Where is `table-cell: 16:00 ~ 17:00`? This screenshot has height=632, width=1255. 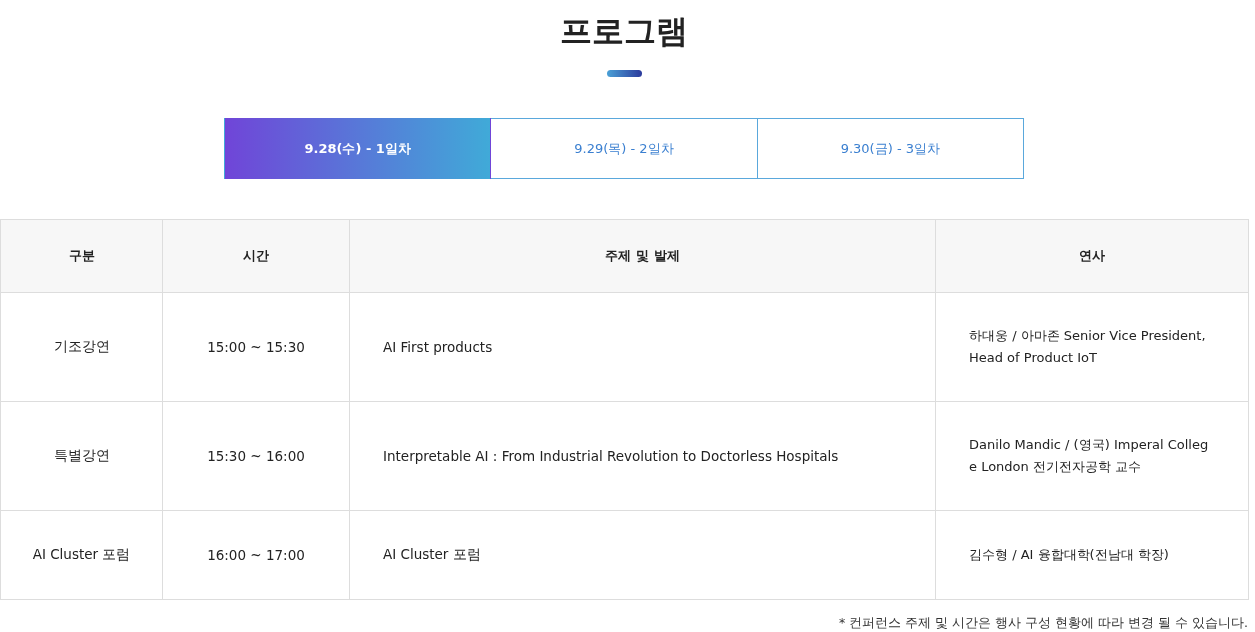 table-cell: 16:00 ~ 17:00 is located at coordinates (256, 555).